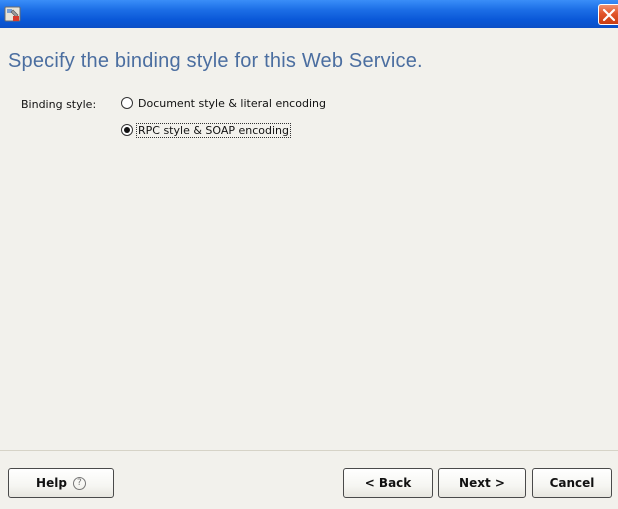  I want to click on wizard-tool-icon, so click(12, 14).